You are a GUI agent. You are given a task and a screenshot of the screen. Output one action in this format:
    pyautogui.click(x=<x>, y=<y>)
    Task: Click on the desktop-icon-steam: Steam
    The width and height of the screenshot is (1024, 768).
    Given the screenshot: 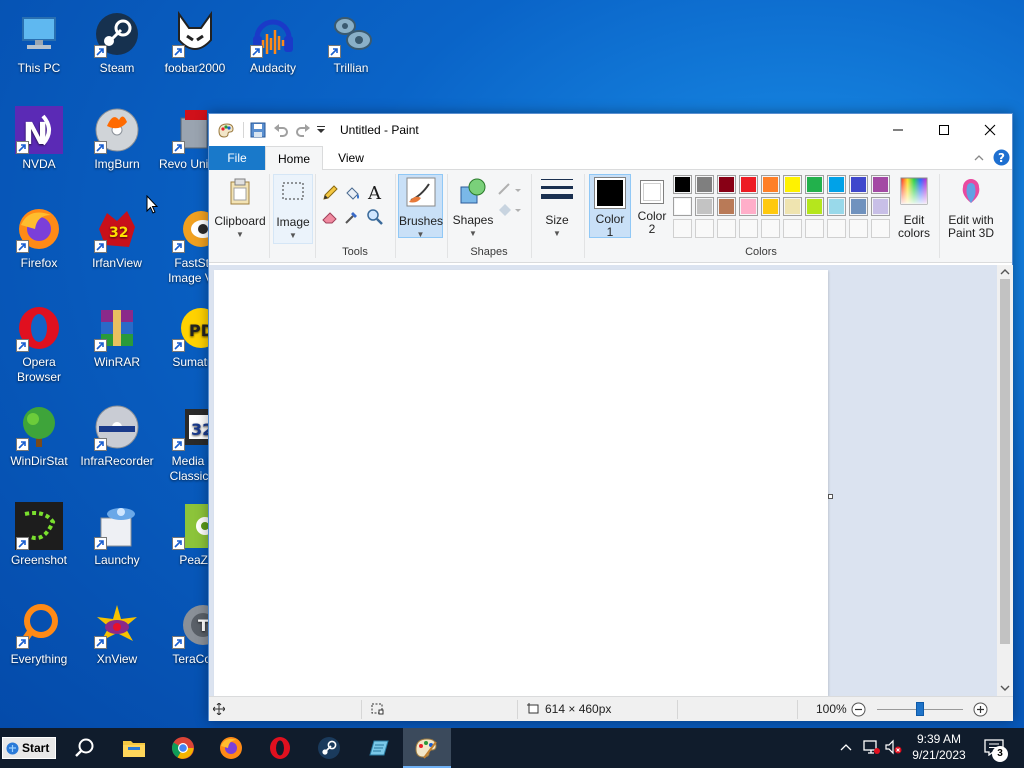 What is the action you would take?
    pyautogui.click(x=117, y=43)
    